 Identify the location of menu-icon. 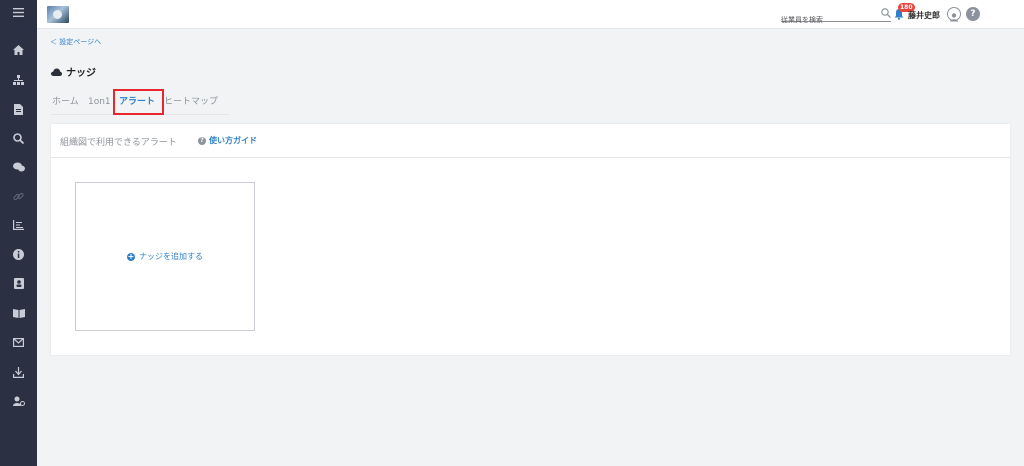
(18, 12).